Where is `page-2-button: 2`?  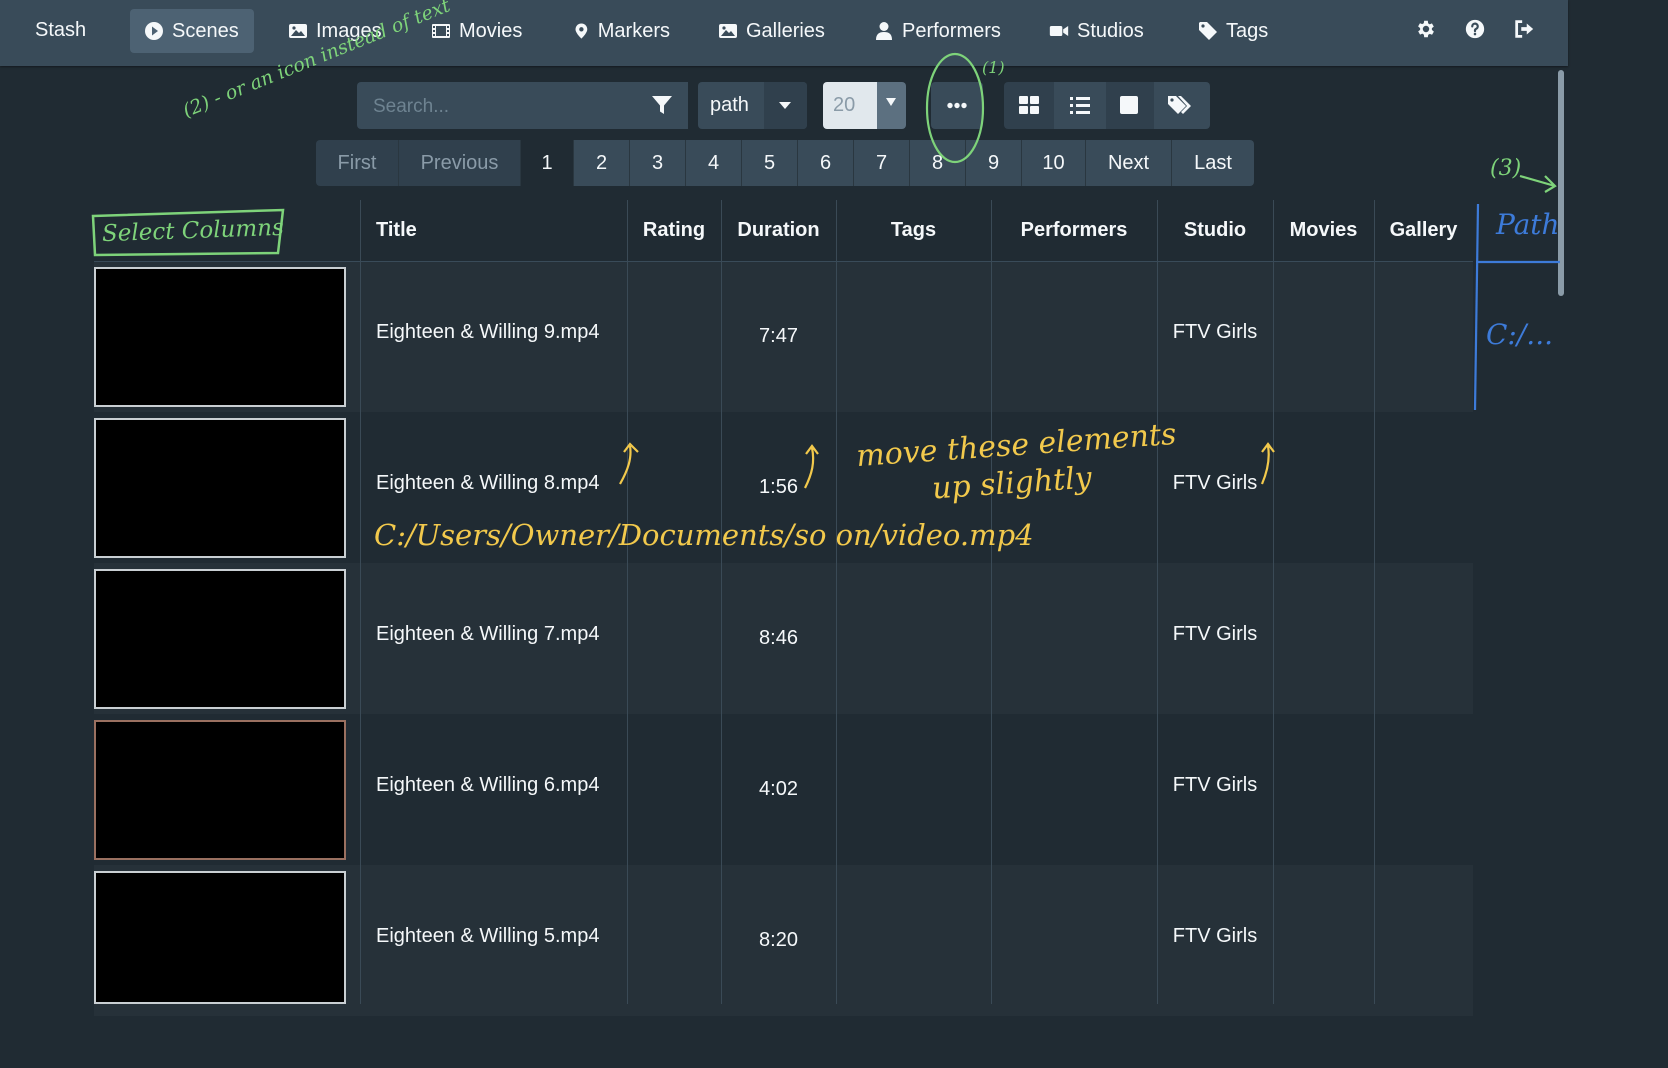 page-2-button: 2 is located at coordinates (602, 163).